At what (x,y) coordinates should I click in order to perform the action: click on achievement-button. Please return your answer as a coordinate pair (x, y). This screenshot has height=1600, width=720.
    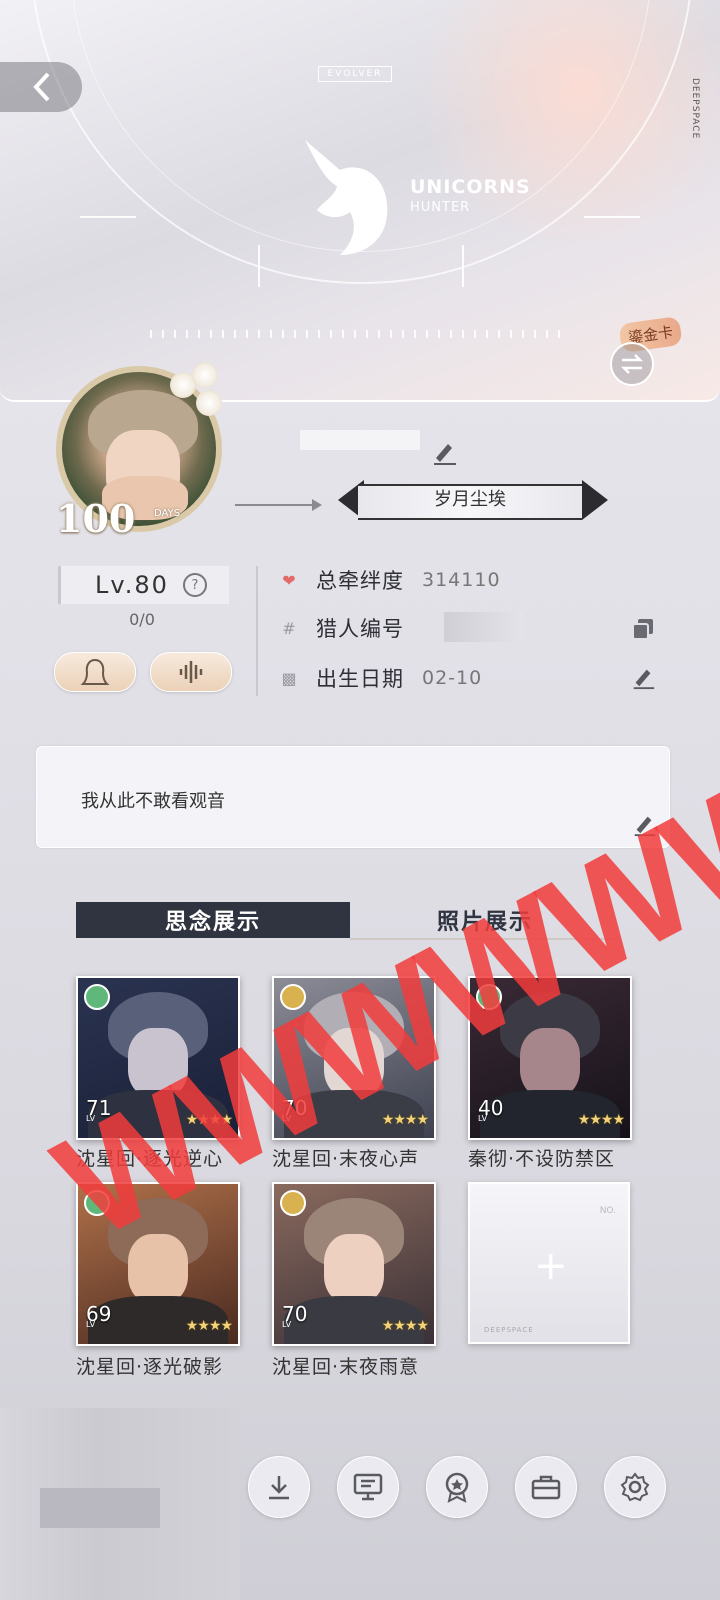
    Looking at the image, I should click on (457, 1487).